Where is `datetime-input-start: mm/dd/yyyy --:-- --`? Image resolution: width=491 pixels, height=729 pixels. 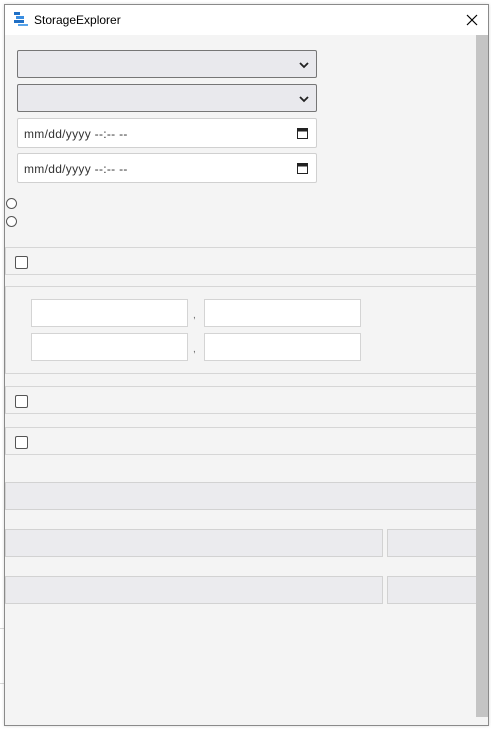 datetime-input-start: mm/dd/yyyy --:-- -- is located at coordinates (167, 133).